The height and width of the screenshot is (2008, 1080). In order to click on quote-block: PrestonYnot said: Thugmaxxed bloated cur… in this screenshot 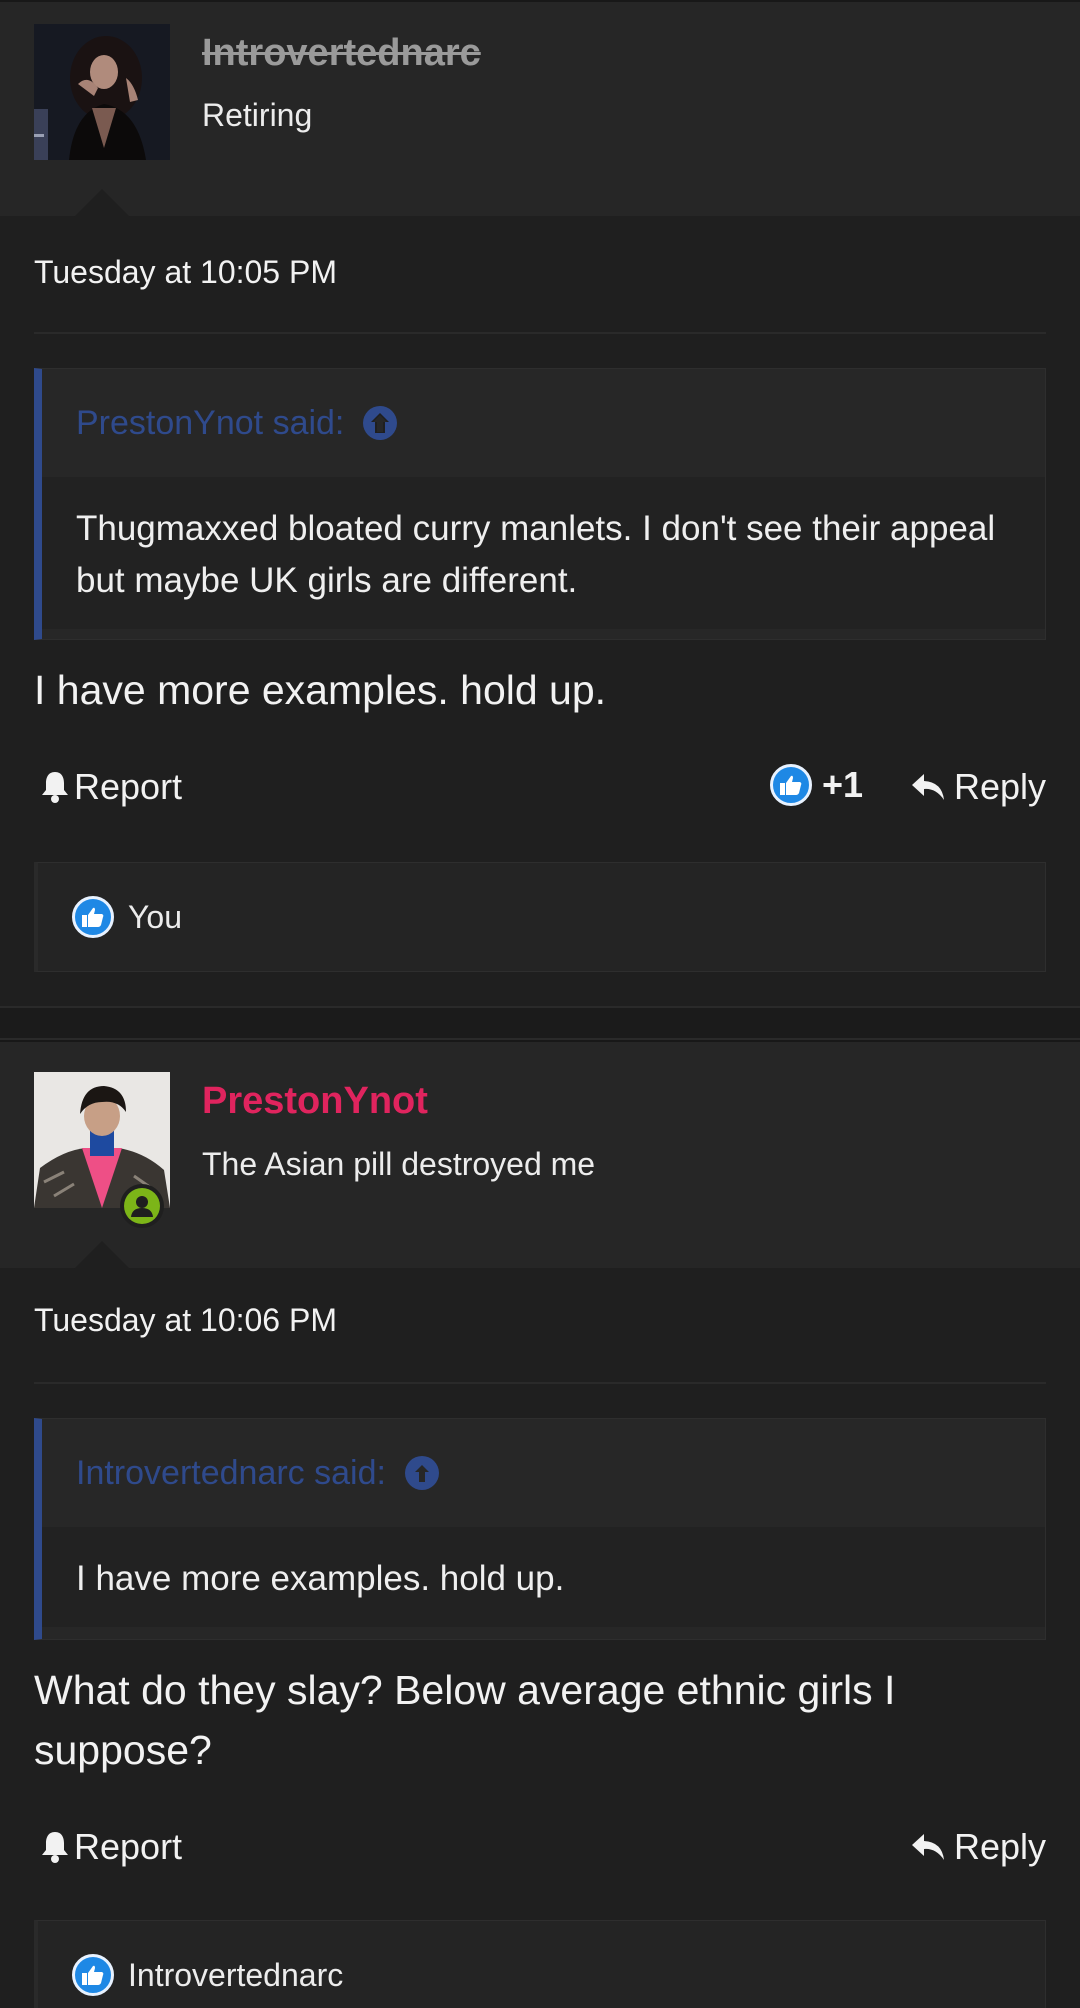, I will do `click(540, 504)`.